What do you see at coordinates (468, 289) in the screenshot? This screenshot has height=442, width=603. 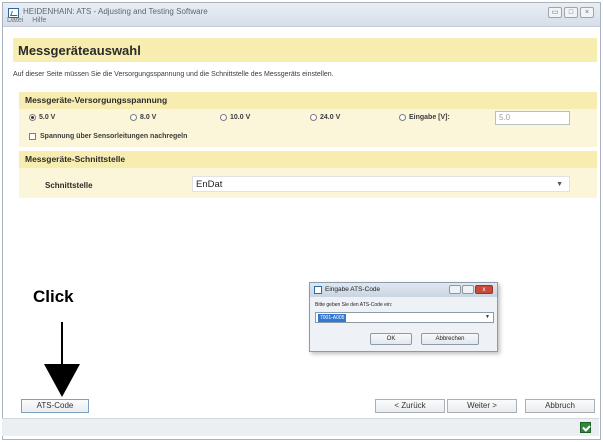 I see `dialog-maximize-icon` at bounding box center [468, 289].